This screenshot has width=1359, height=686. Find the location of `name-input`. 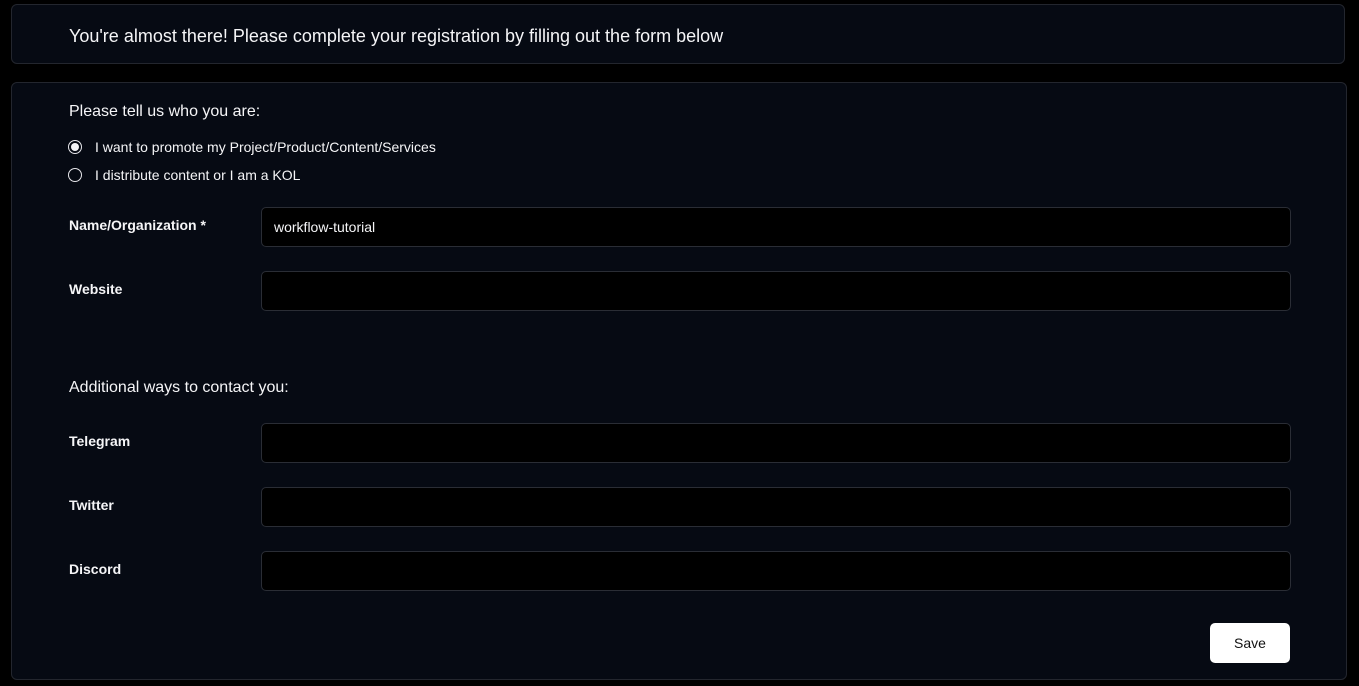

name-input is located at coordinates (776, 227).